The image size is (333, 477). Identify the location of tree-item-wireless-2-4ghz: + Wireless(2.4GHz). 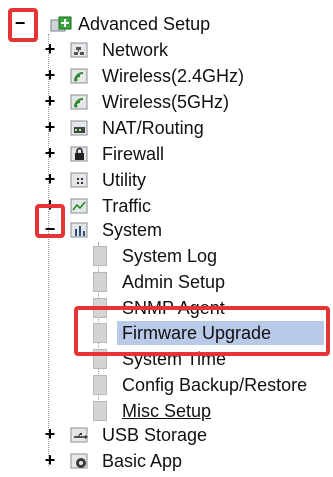
(166, 76).